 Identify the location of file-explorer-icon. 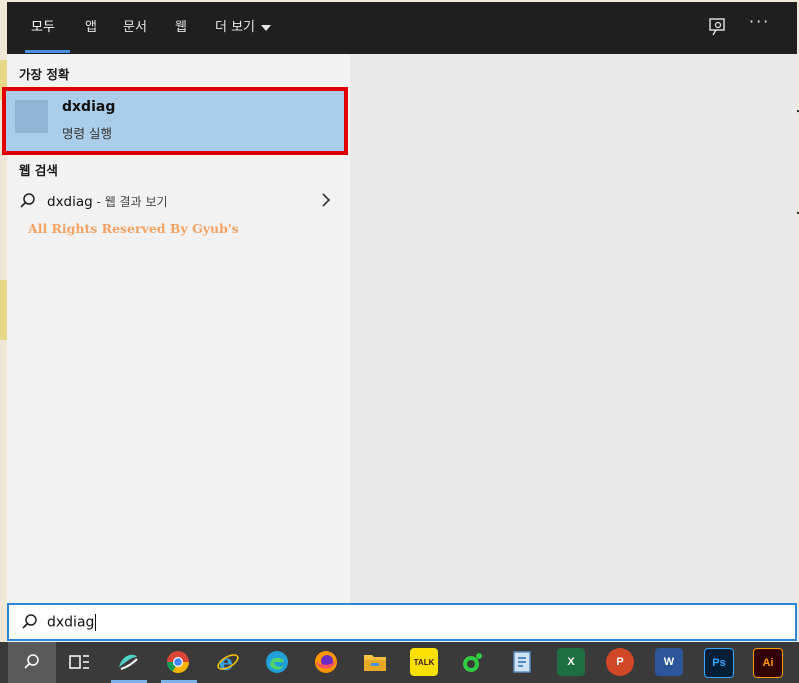
(375, 662).